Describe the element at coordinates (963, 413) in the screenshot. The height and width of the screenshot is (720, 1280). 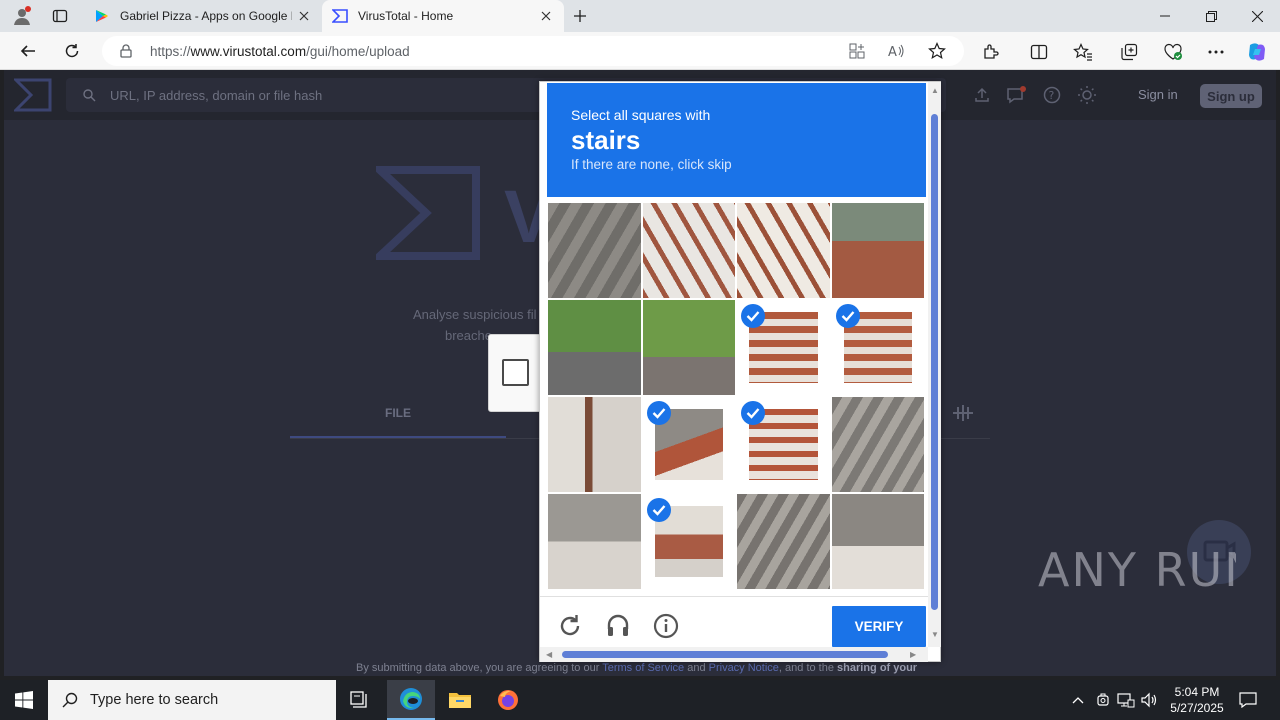
I see `search-tab-icon` at that location.